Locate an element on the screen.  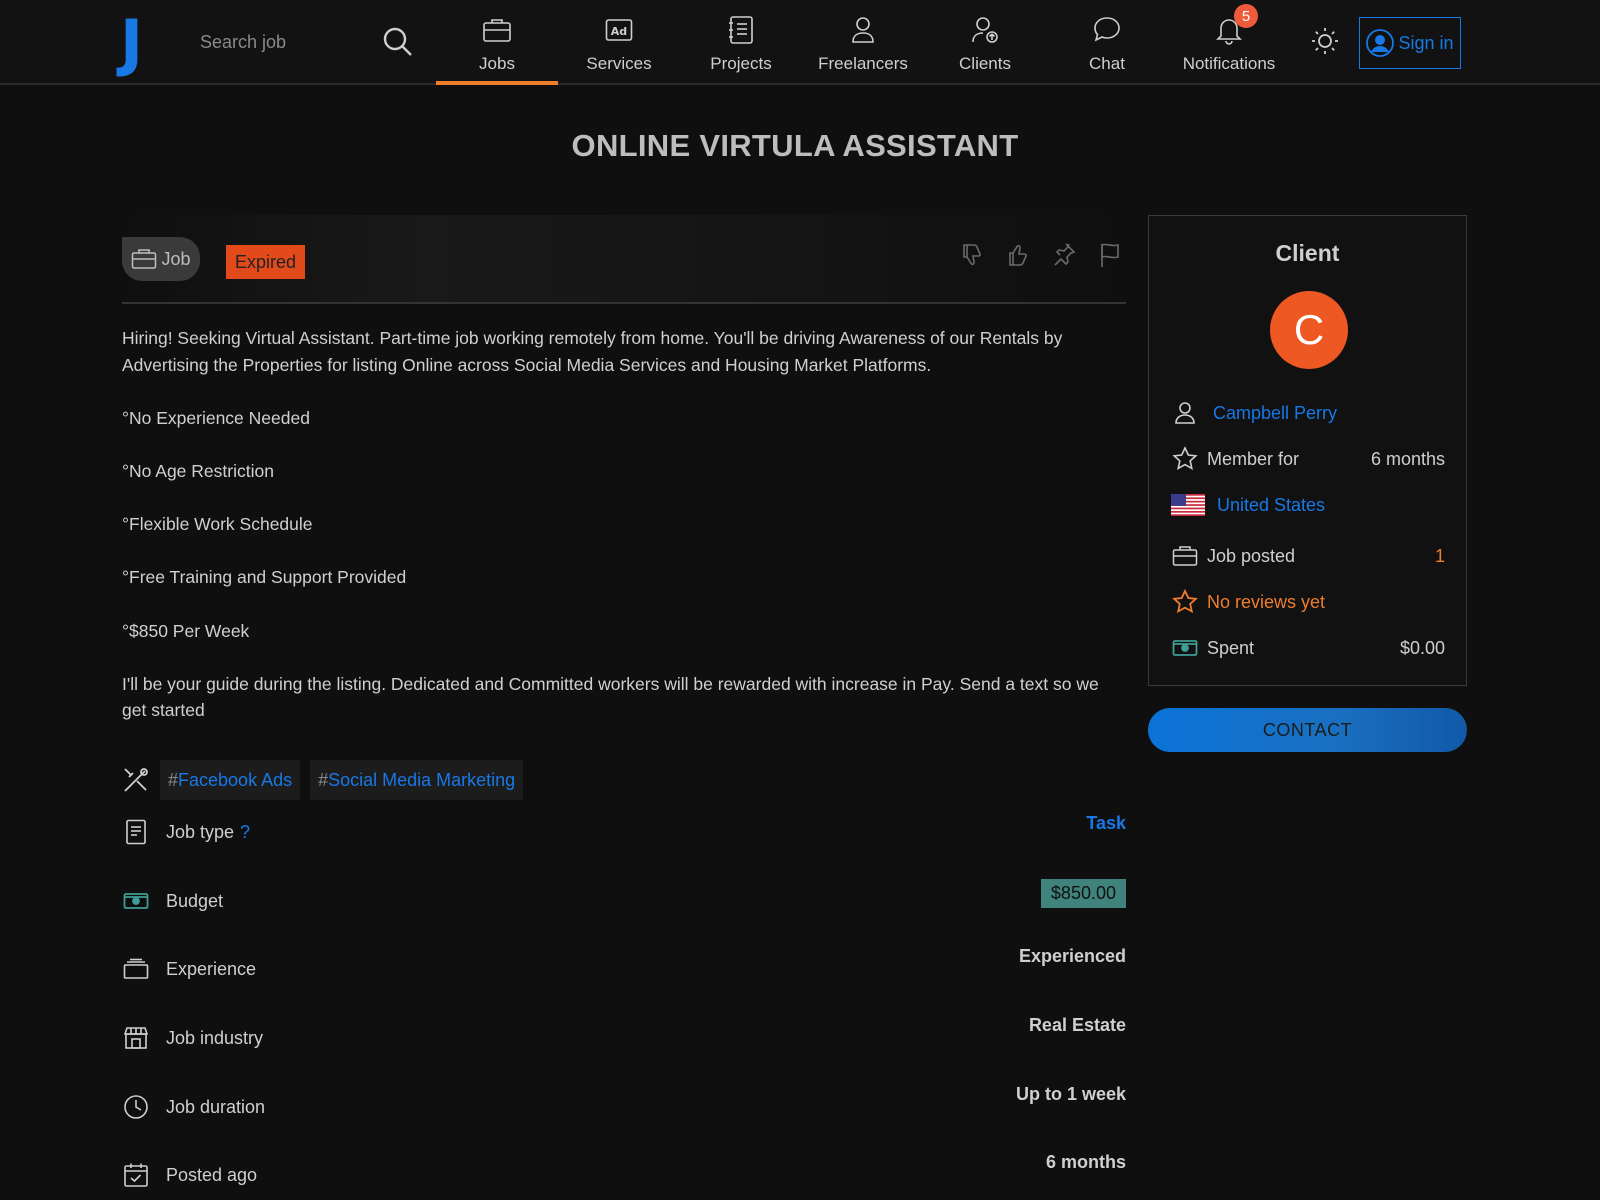
thumbs-up-icon is located at coordinates (1018, 255).